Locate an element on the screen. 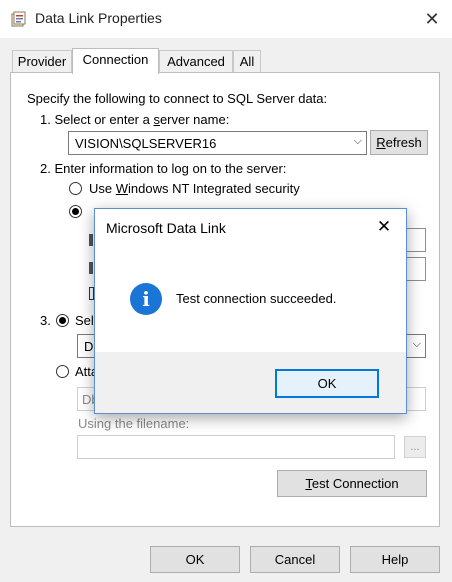 This screenshot has width=452, height=582. data-link-icon is located at coordinates (18, 19).